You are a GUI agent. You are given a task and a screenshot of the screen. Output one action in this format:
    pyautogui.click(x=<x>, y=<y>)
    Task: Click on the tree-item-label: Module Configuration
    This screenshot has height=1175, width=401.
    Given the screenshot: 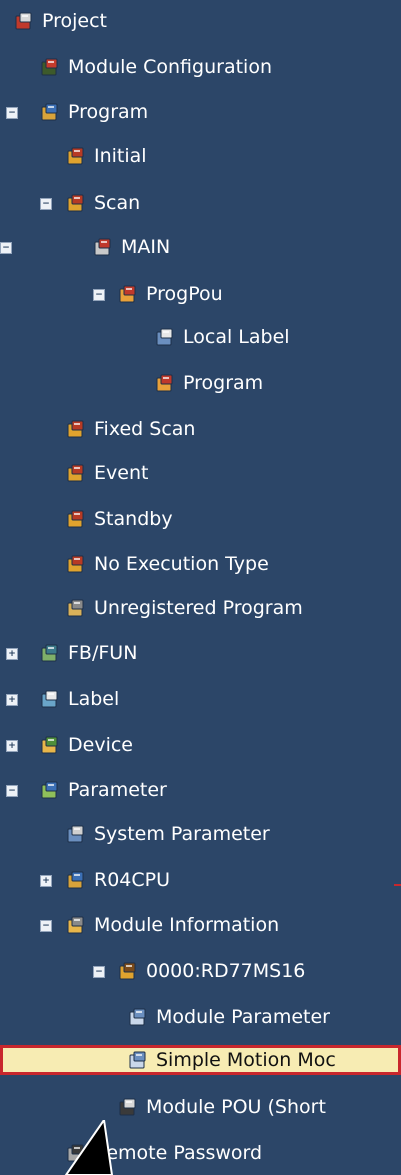 What is the action you would take?
    pyautogui.click(x=170, y=67)
    